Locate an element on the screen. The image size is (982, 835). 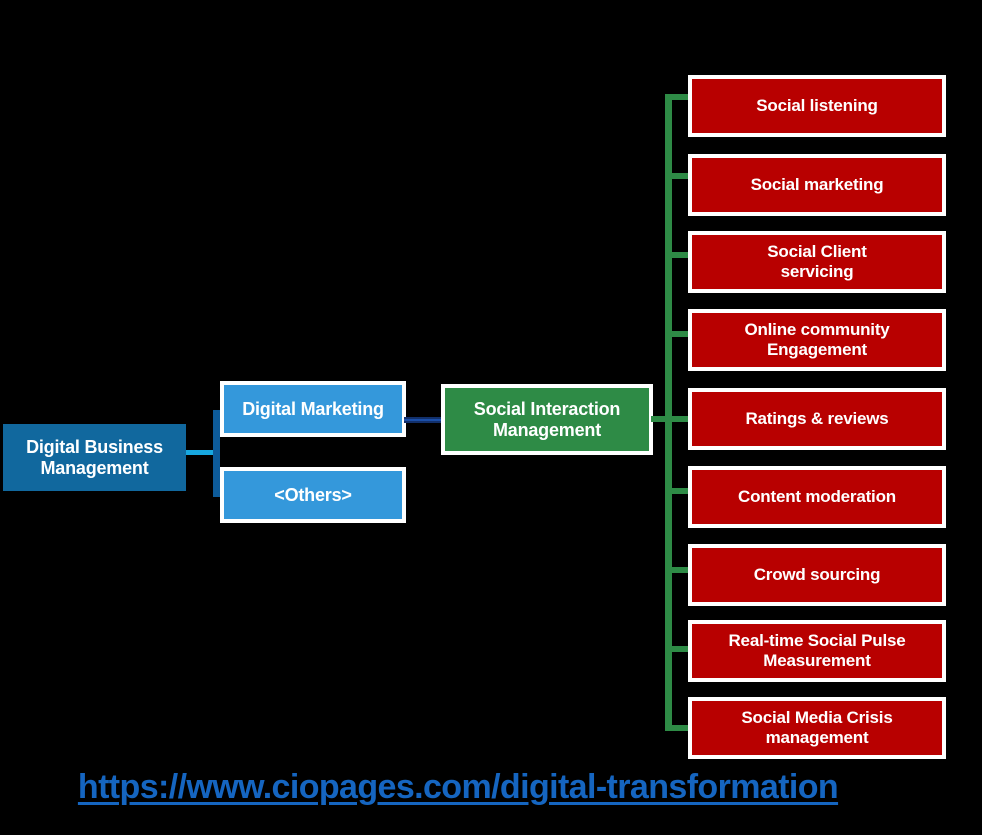
node-label-line1: Content moderation is located at coordinates (817, 497).